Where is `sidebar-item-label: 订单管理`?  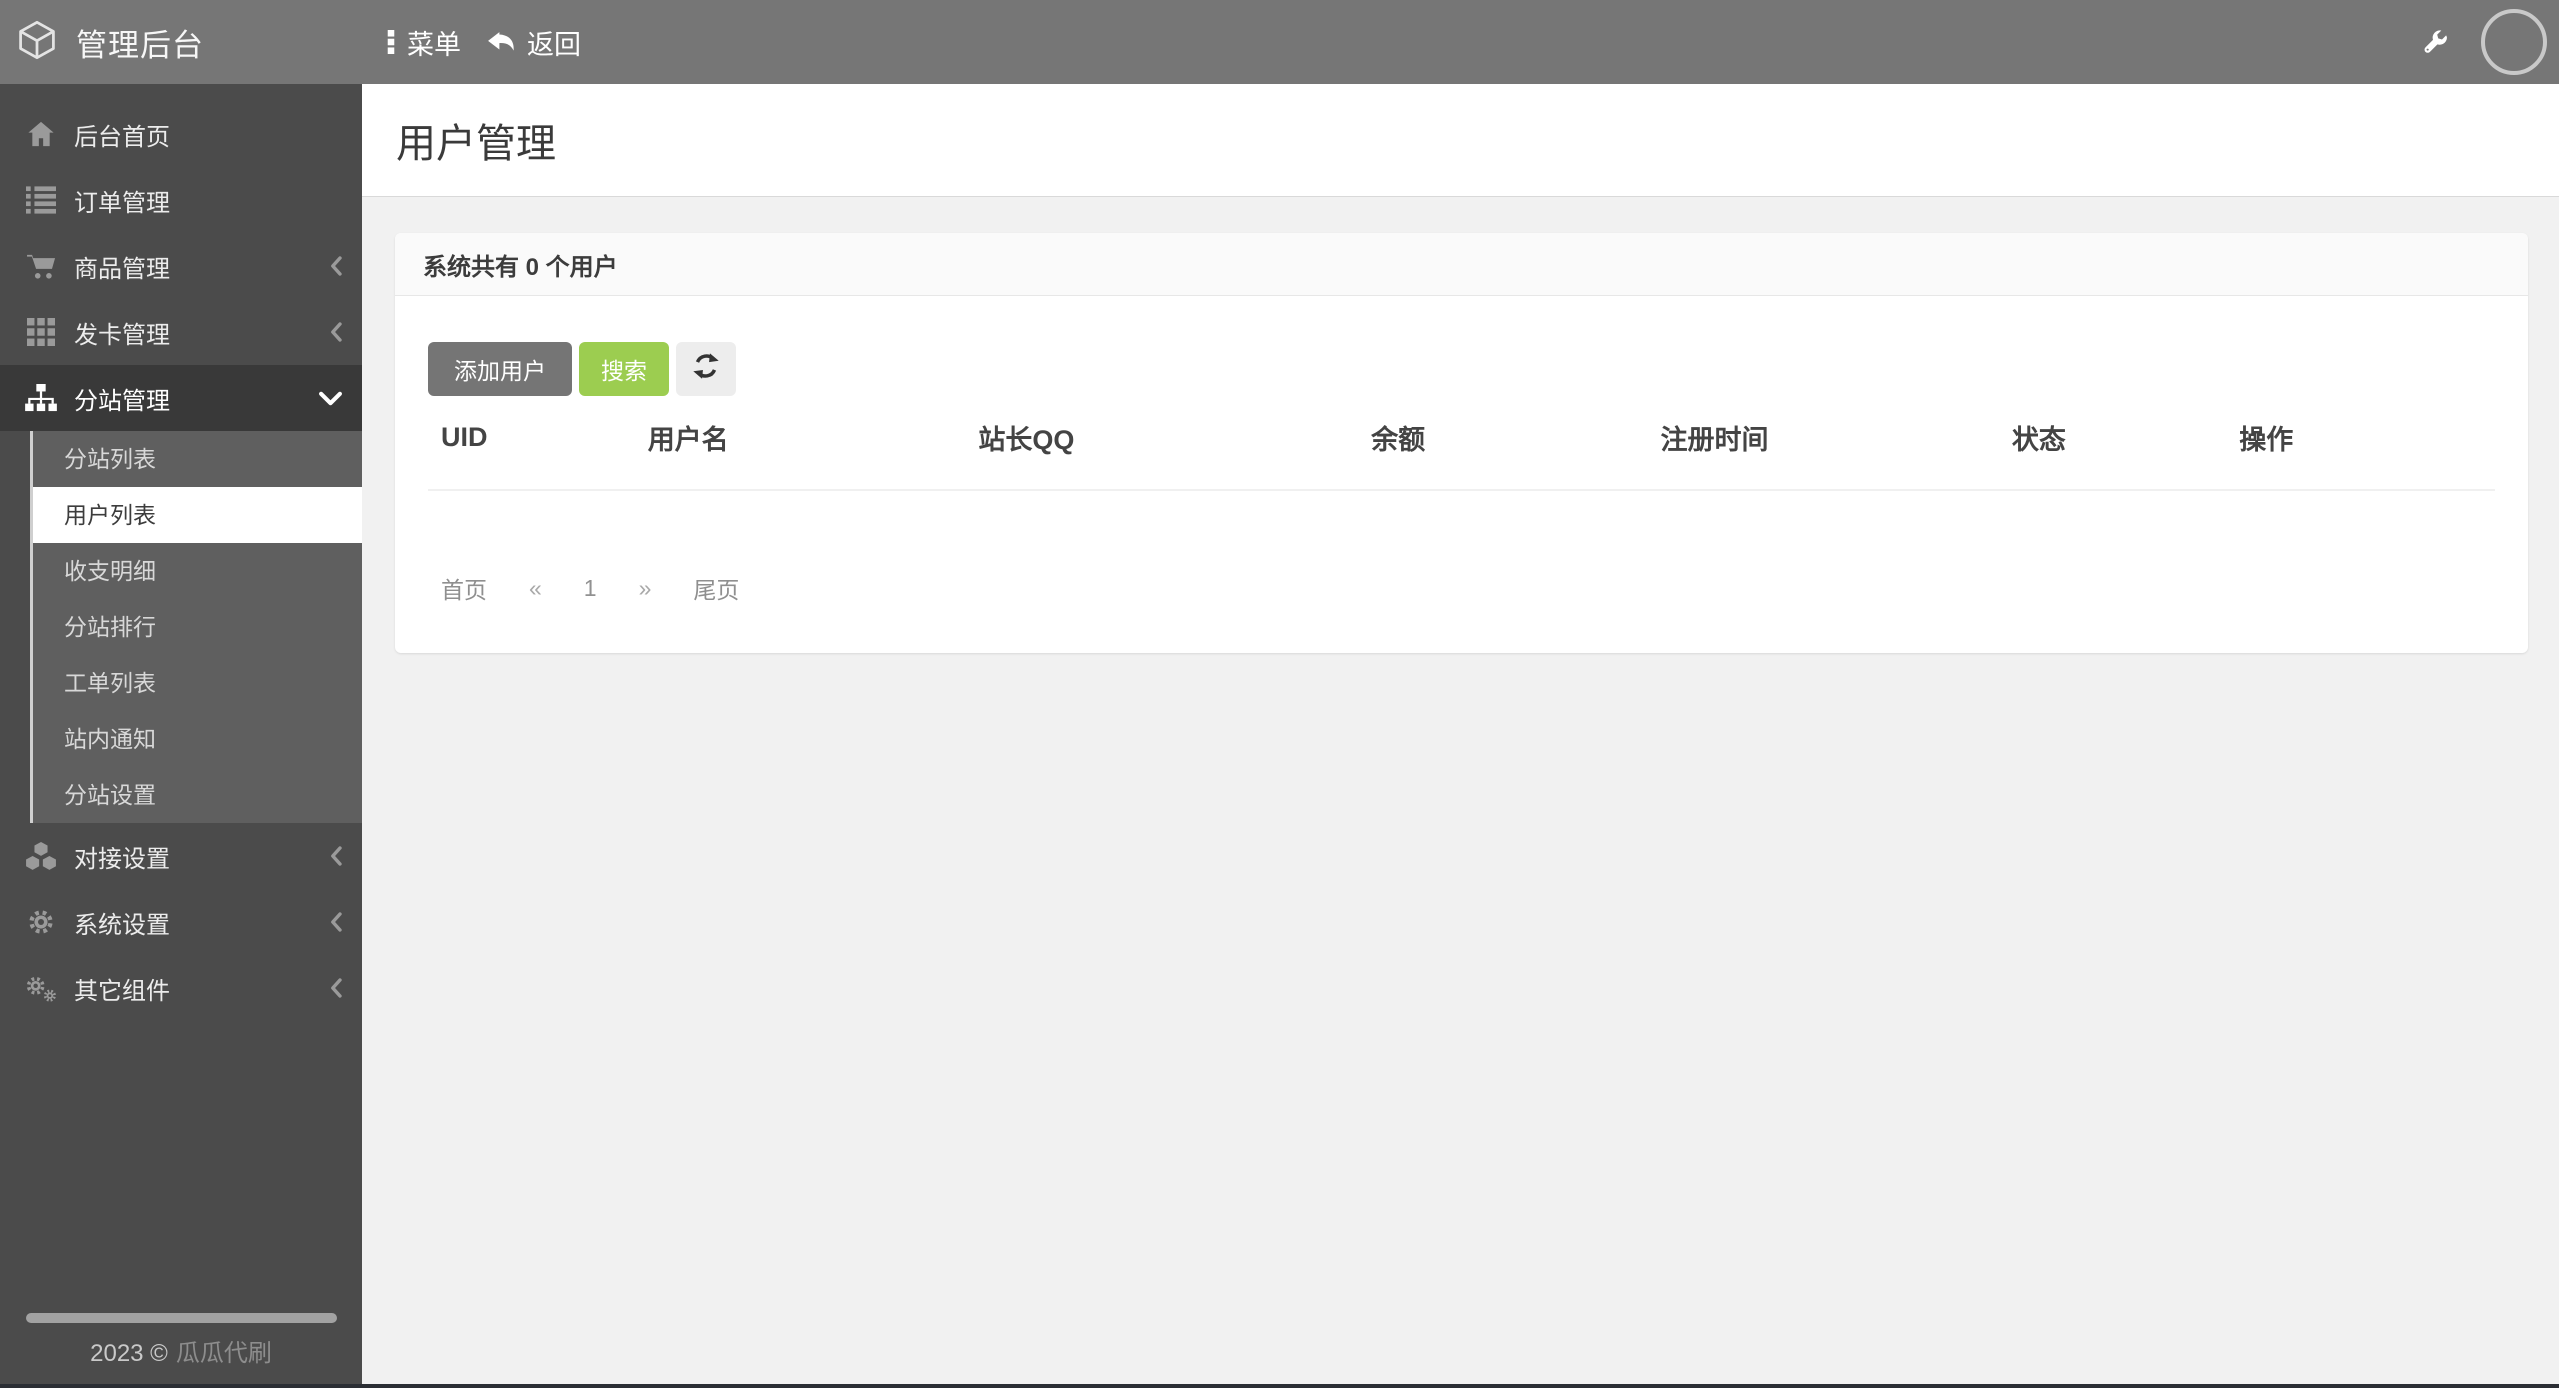
sidebar-item-label: 订单管理 is located at coordinates (122, 203).